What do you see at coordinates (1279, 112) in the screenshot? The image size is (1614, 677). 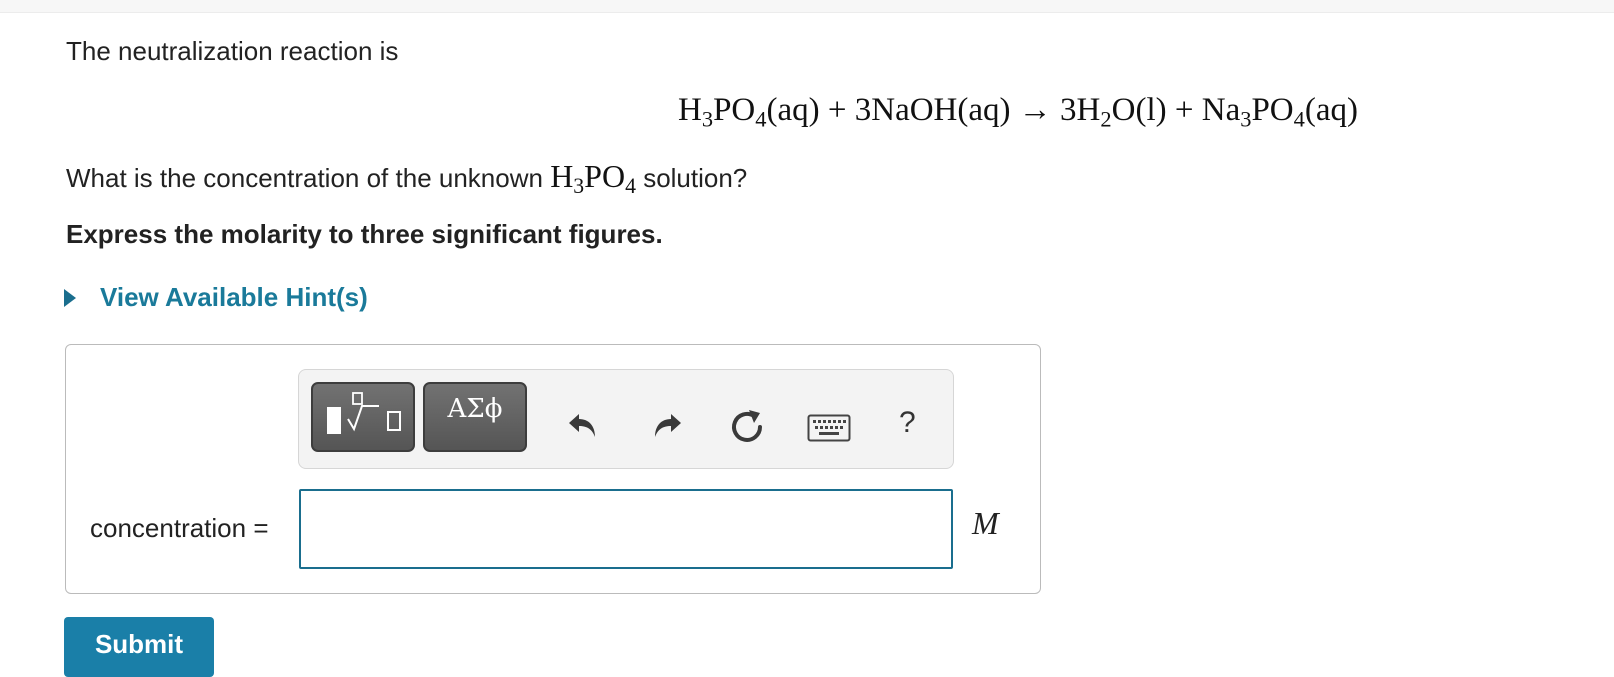 I see `product-na3po4: Na3PO4(aq)` at bounding box center [1279, 112].